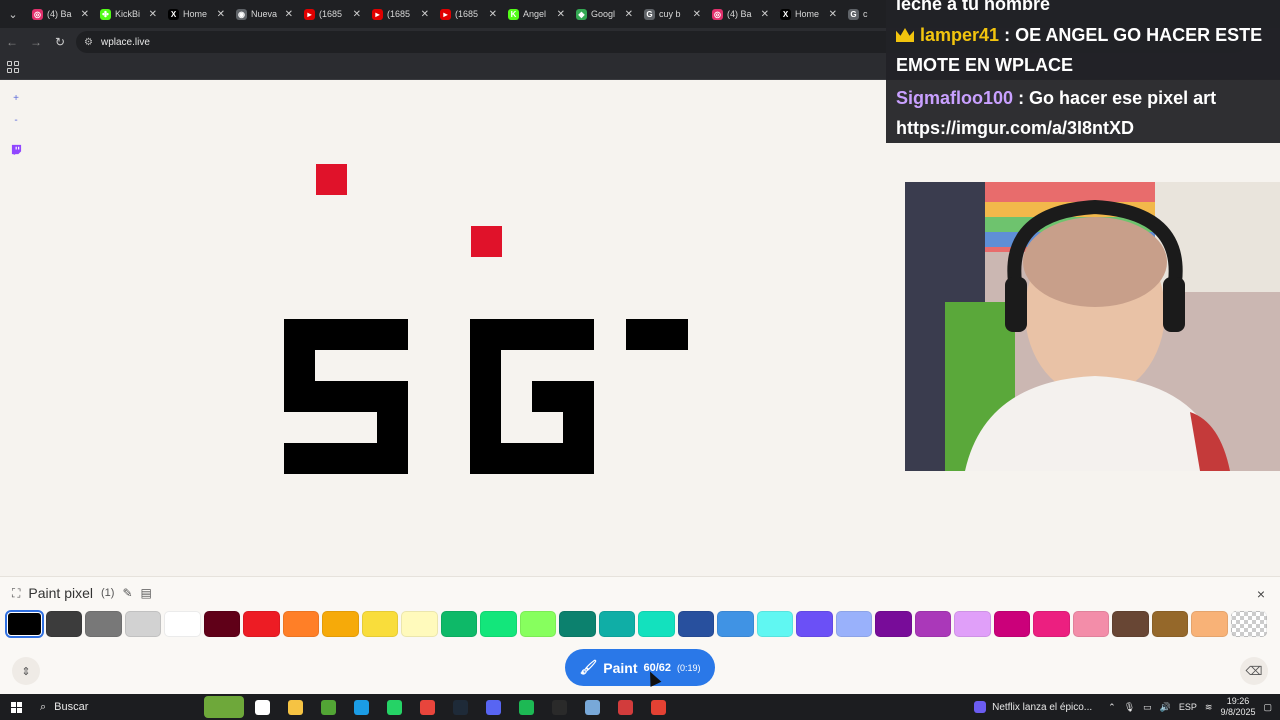 The height and width of the screenshot is (720, 1280). What do you see at coordinates (88, 42) in the screenshot?
I see `site-info-icon: ⚙` at bounding box center [88, 42].